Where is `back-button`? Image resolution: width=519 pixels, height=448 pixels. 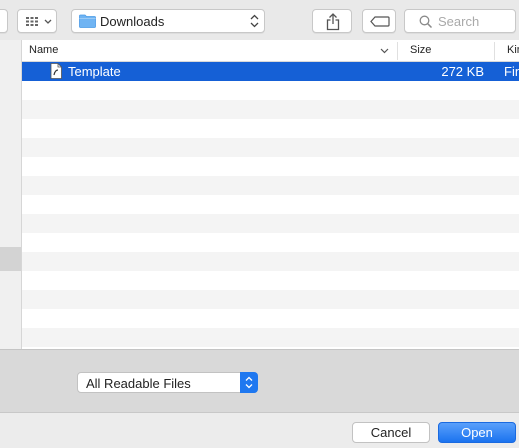
back-button is located at coordinates (4, 21).